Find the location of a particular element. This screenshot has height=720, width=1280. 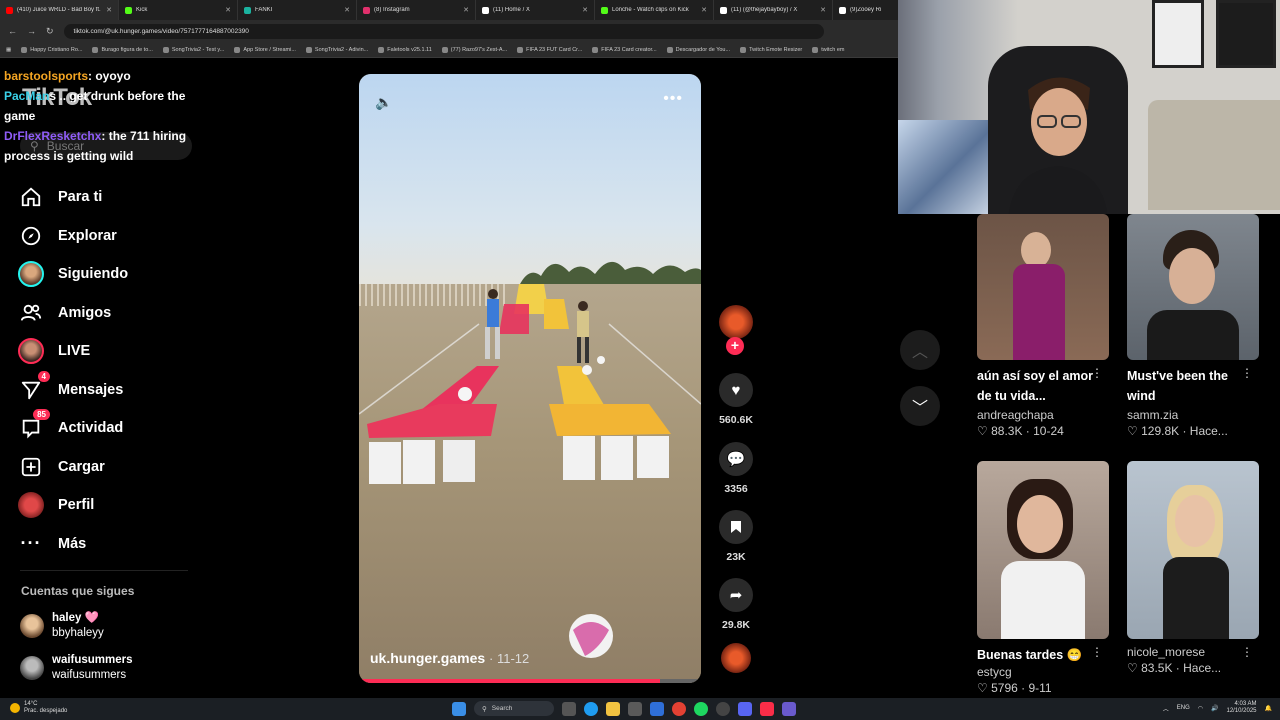

chrome-icon is located at coordinates (679, 708).